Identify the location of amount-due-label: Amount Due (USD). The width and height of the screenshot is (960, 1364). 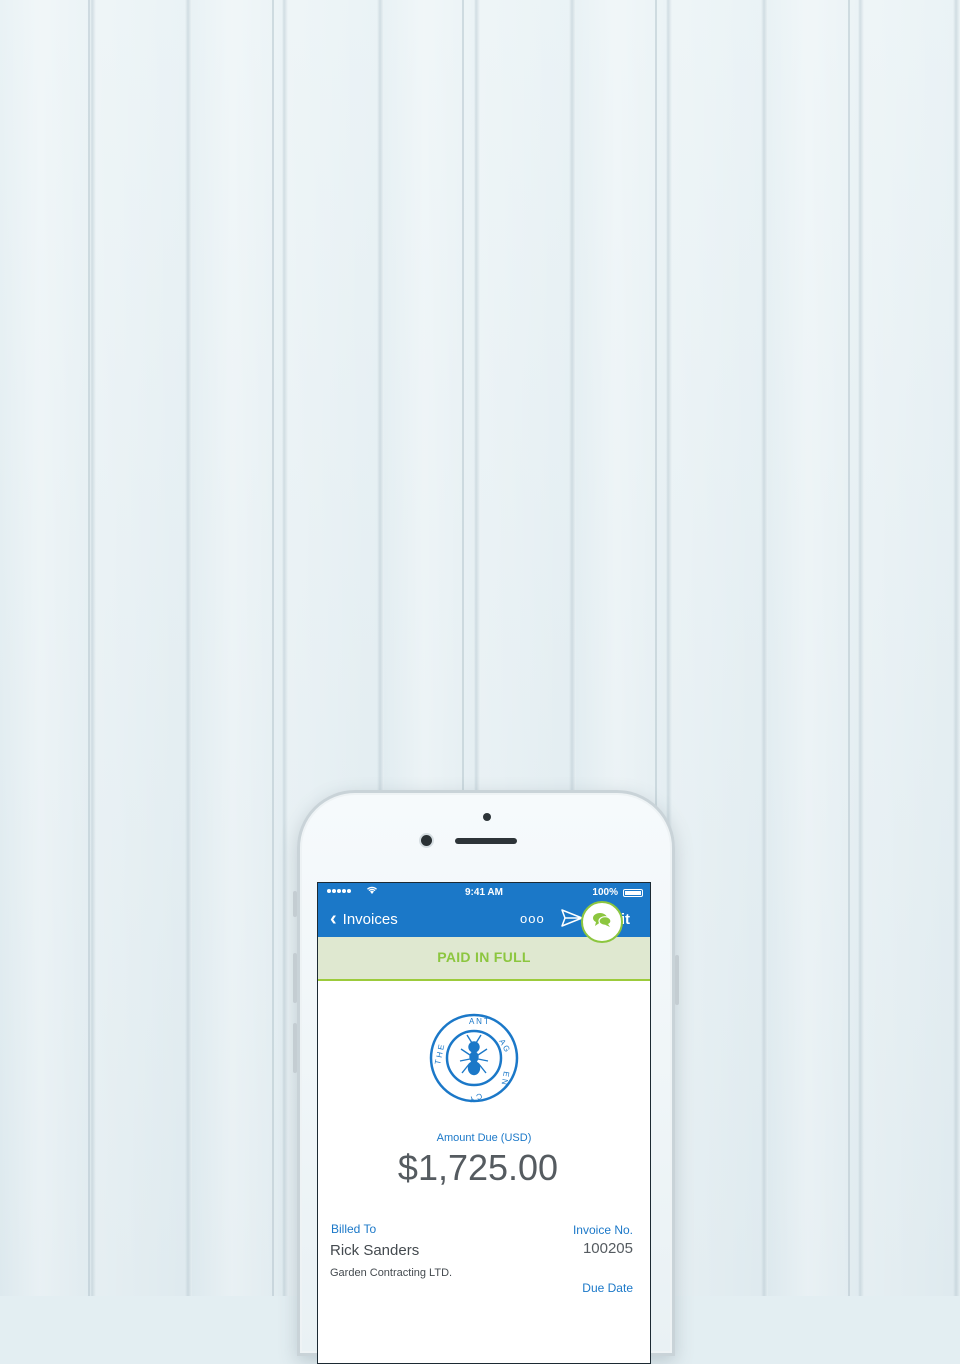
(484, 1138).